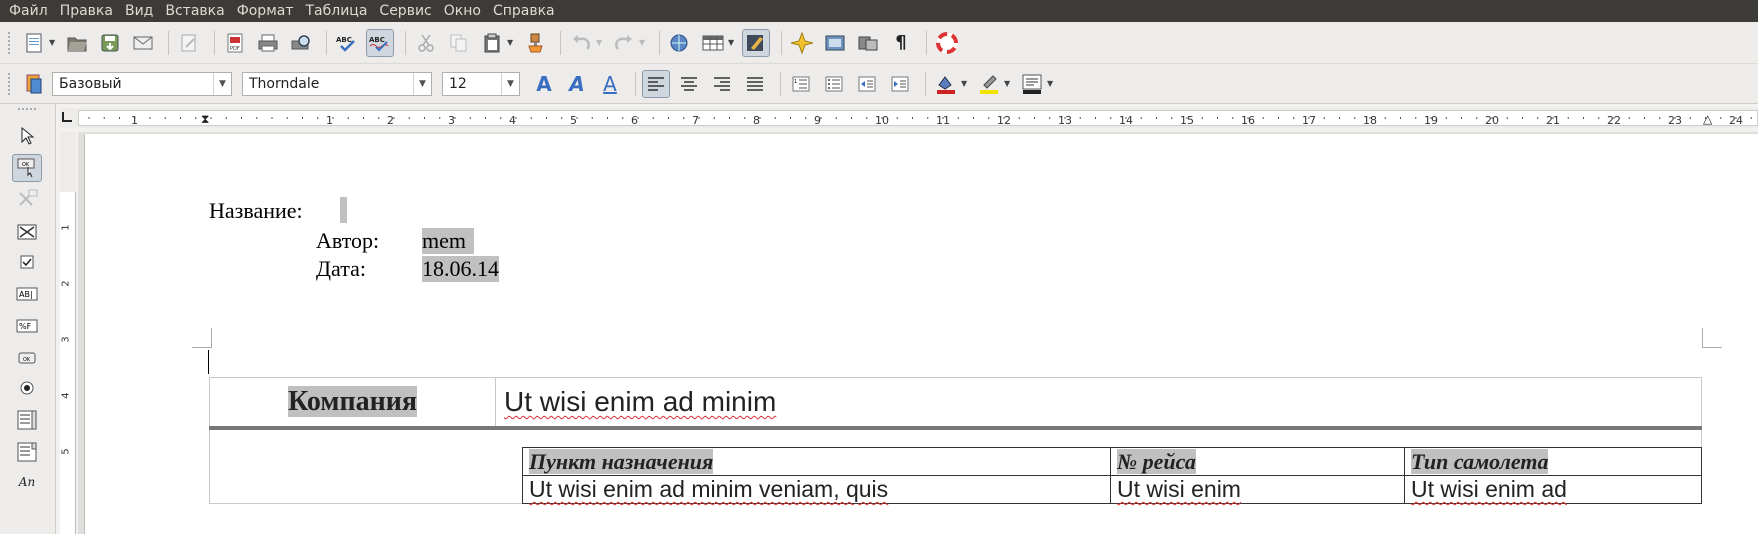  What do you see at coordinates (68, 333) in the screenshot?
I see `vertical-ruler: 1 2 3 4 5` at bounding box center [68, 333].